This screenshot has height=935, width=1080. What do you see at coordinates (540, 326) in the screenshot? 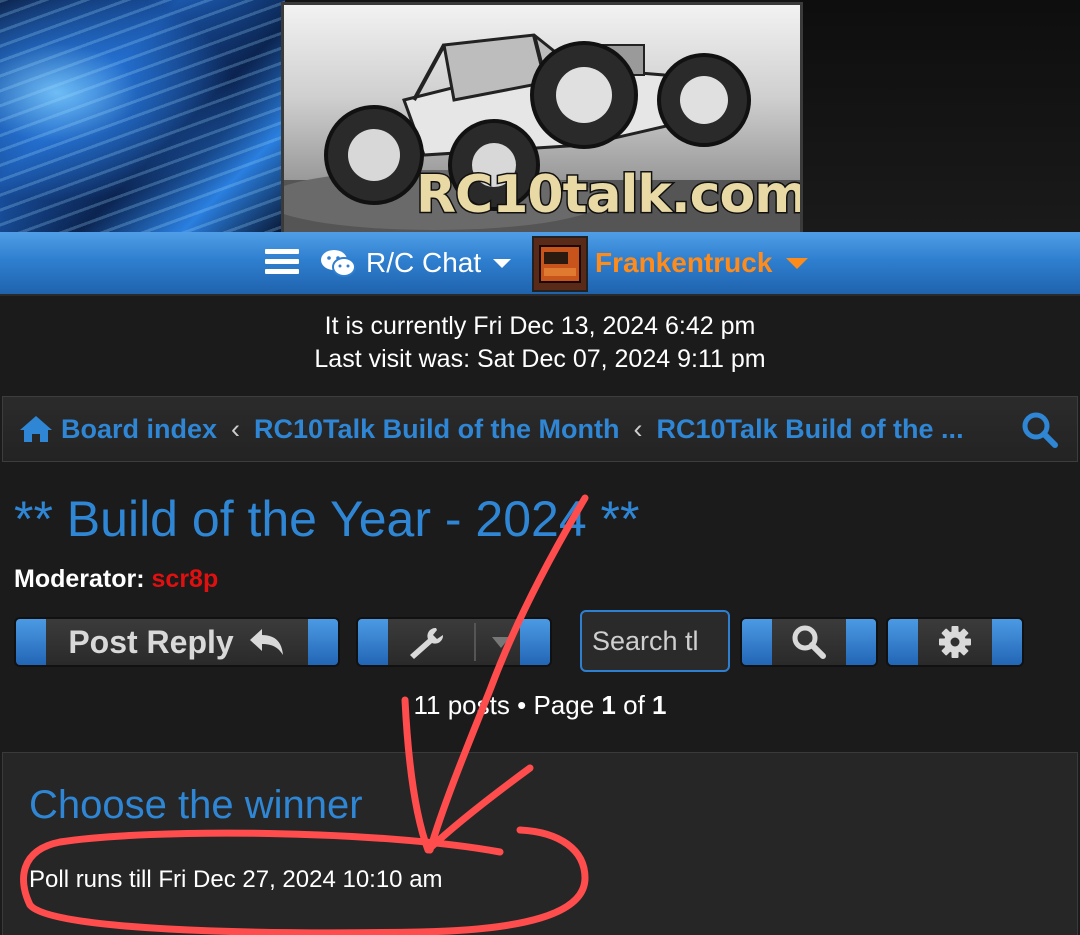
I see `current-time: It is currently Fri Dec 13, 2024 6:42 pm` at bounding box center [540, 326].